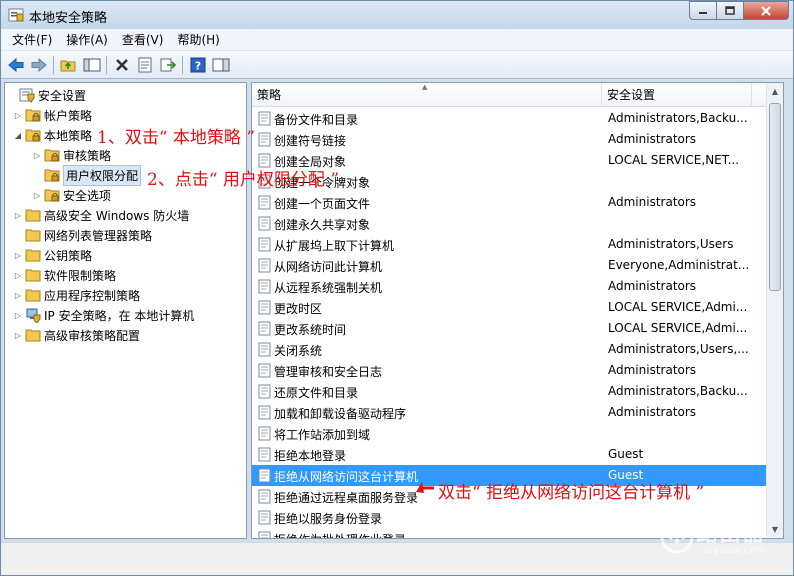 This screenshot has width=794, height=576. What do you see at coordinates (509, 454) in the screenshot?
I see `list-item: 拒绝本地登录 Guest` at bounding box center [509, 454].